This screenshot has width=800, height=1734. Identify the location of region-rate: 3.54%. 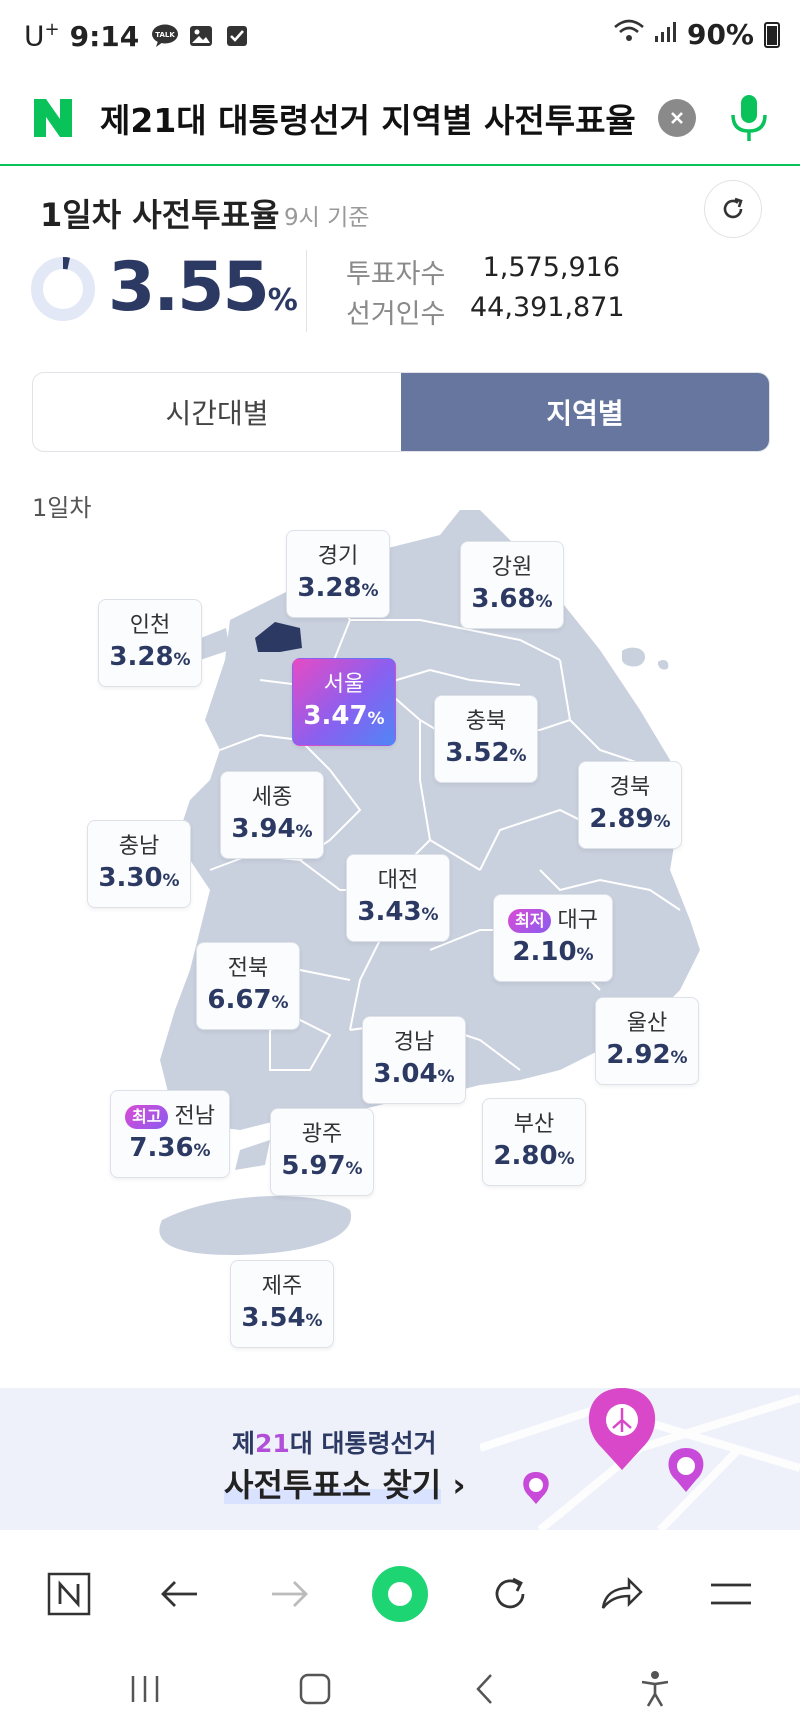
(282, 1317).